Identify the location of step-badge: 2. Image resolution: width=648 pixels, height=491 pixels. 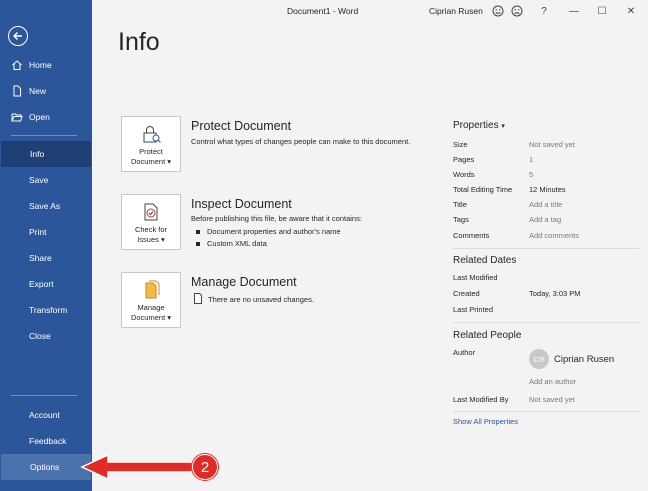
(205, 467).